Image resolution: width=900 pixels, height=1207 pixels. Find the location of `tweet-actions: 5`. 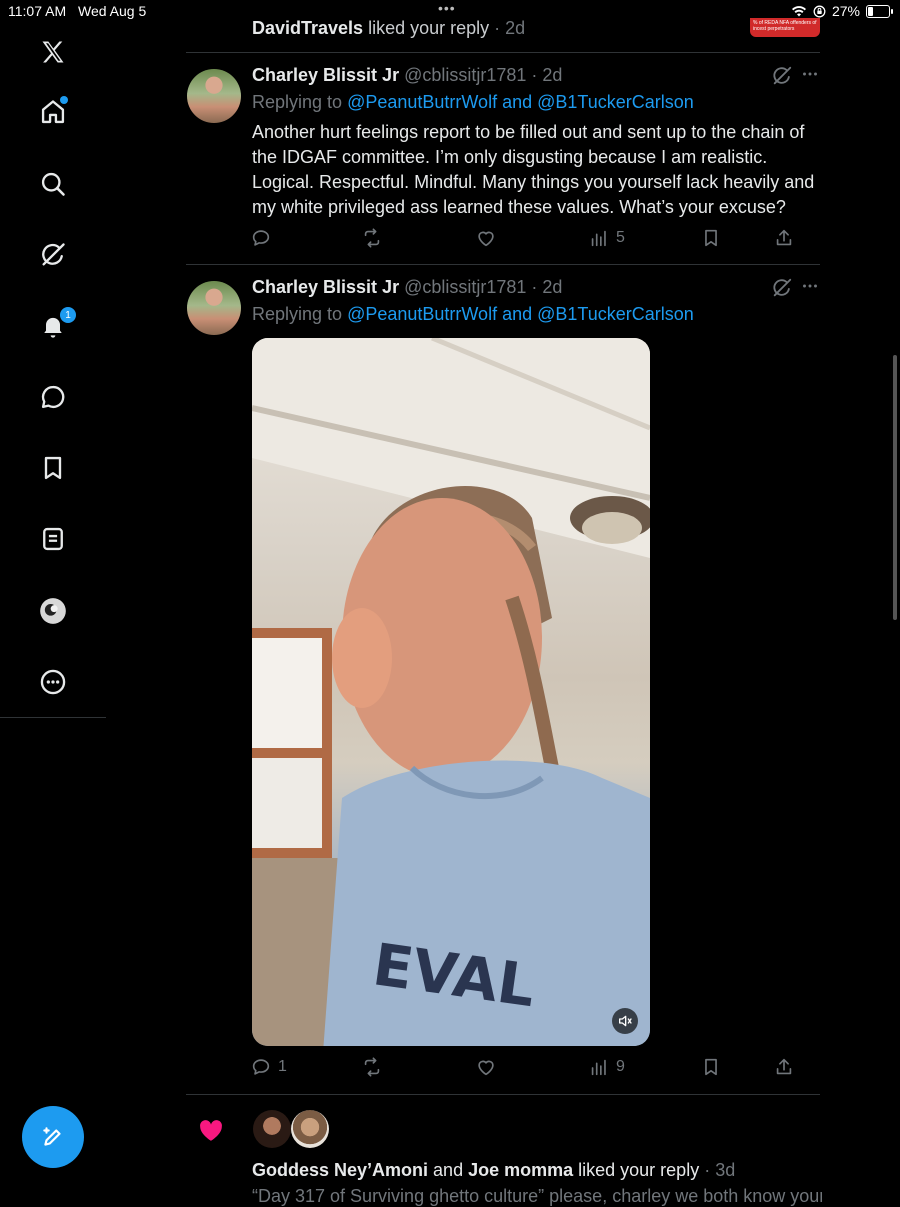

tweet-actions: 5 is located at coordinates (525, 238).